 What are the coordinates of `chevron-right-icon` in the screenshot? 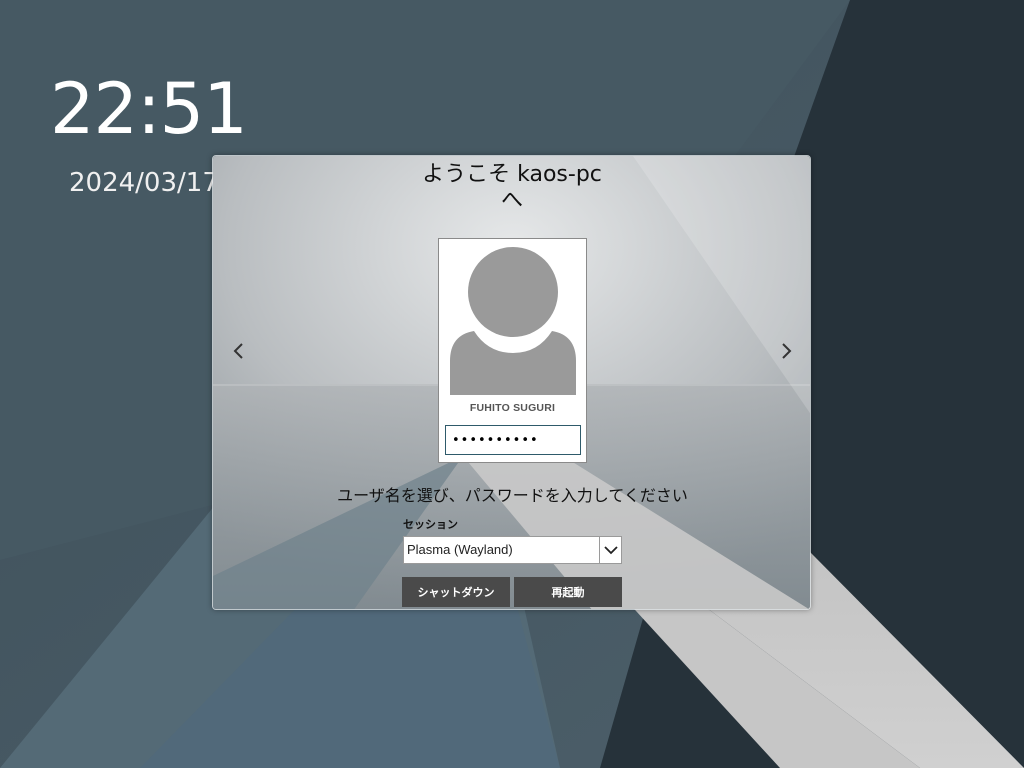 It's located at (787, 351).